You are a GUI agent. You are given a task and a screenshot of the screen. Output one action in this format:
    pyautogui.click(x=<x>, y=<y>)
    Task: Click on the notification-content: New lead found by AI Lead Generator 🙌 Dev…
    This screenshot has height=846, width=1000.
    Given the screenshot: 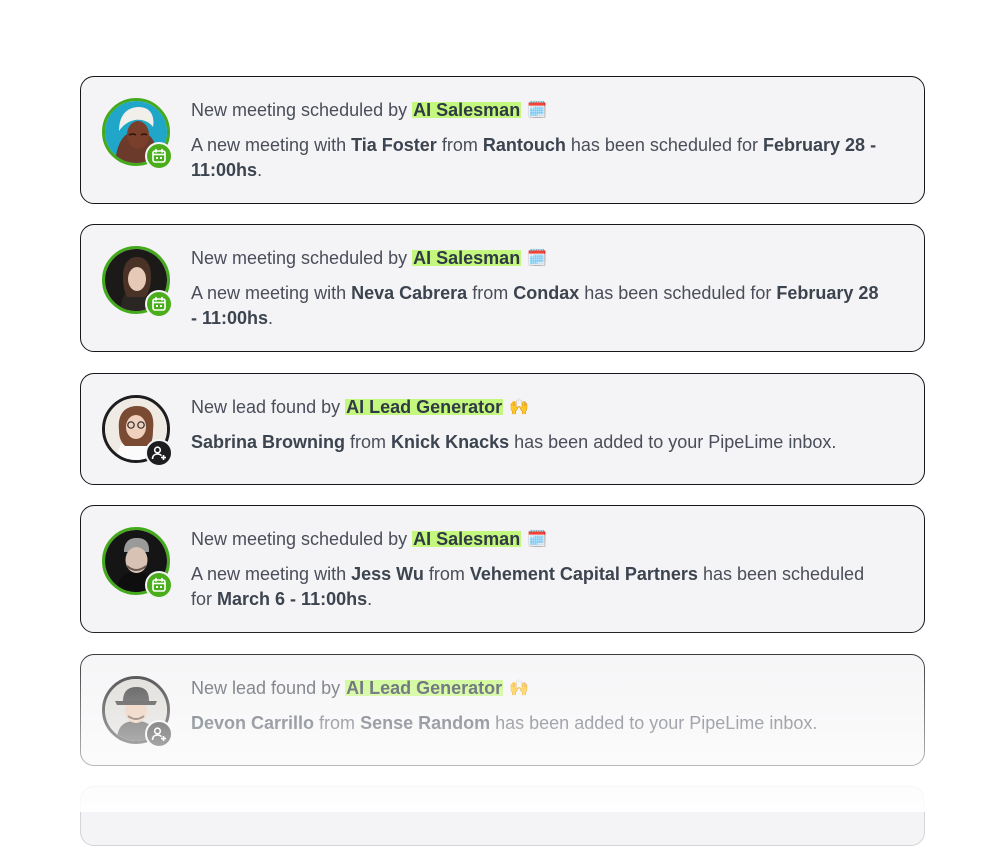 What is the action you would take?
    pyautogui.click(x=537, y=705)
    